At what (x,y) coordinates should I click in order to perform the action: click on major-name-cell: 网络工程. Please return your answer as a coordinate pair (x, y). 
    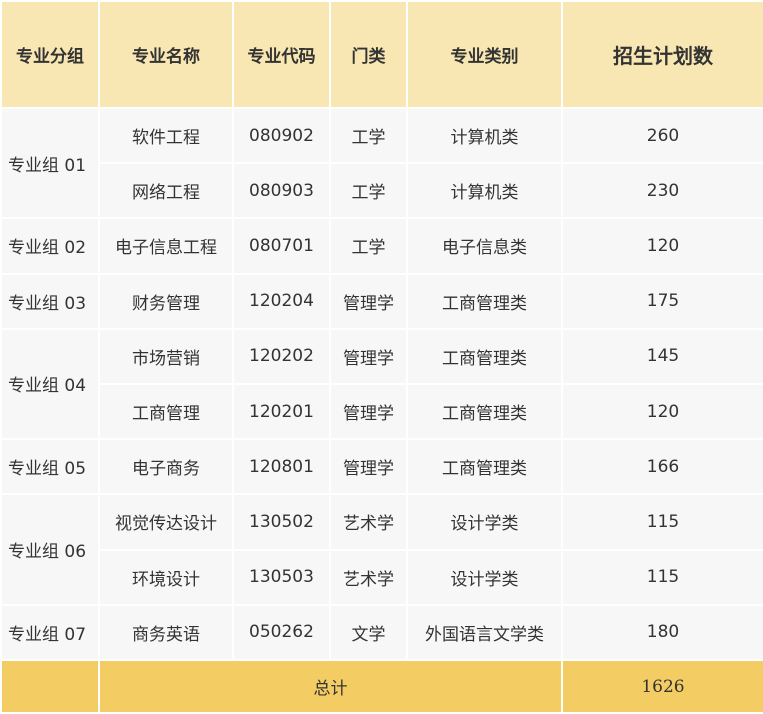
    Looking at the image, I should click on (166, 191).